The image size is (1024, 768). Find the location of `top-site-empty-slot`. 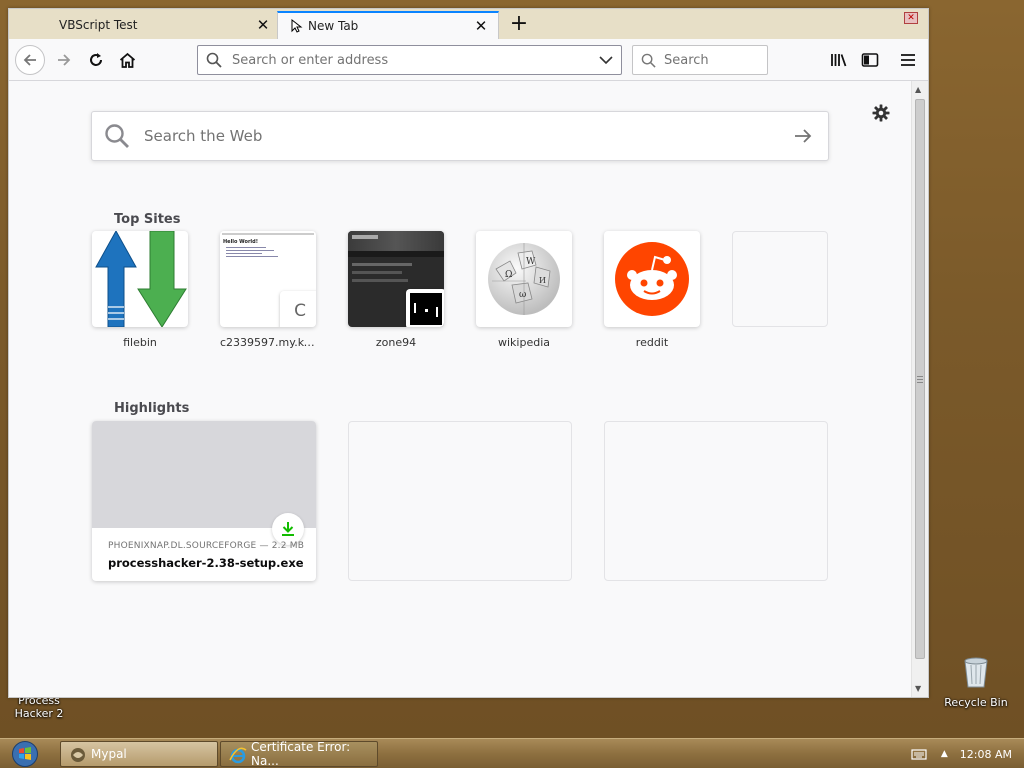

top-site-empty-slot is located at coordinates (780, 279).